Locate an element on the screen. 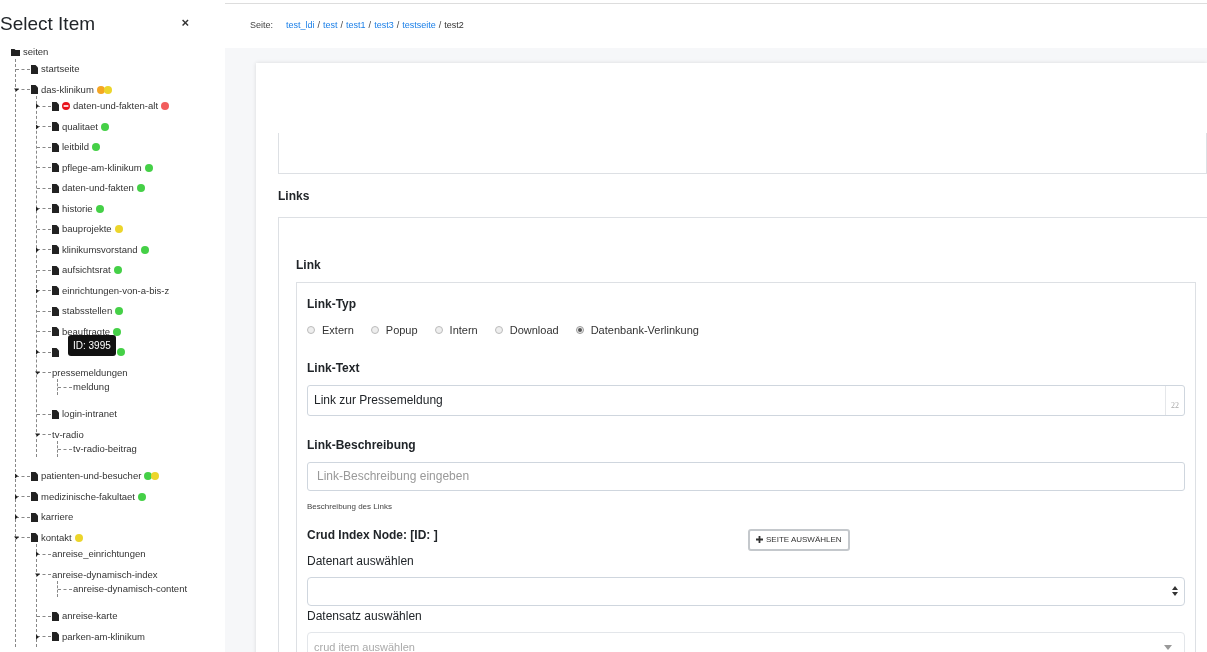 Image resolution: width=1207 pixels, height=652 pixels. tree-item-label: leitbild is located at coordinates (75, 147).